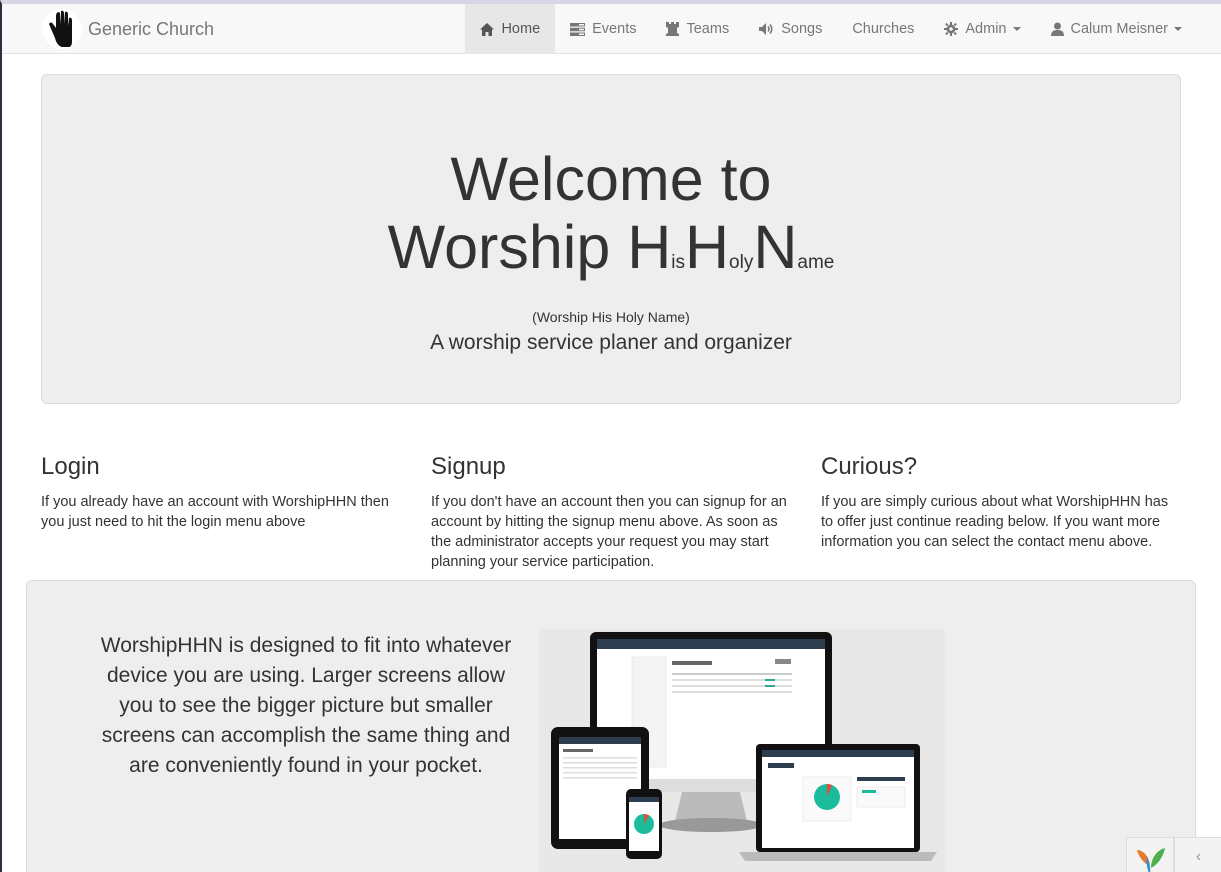  I want to click on jumbotron-subtitle: (Worship His Holy Name), so click(611, 317).